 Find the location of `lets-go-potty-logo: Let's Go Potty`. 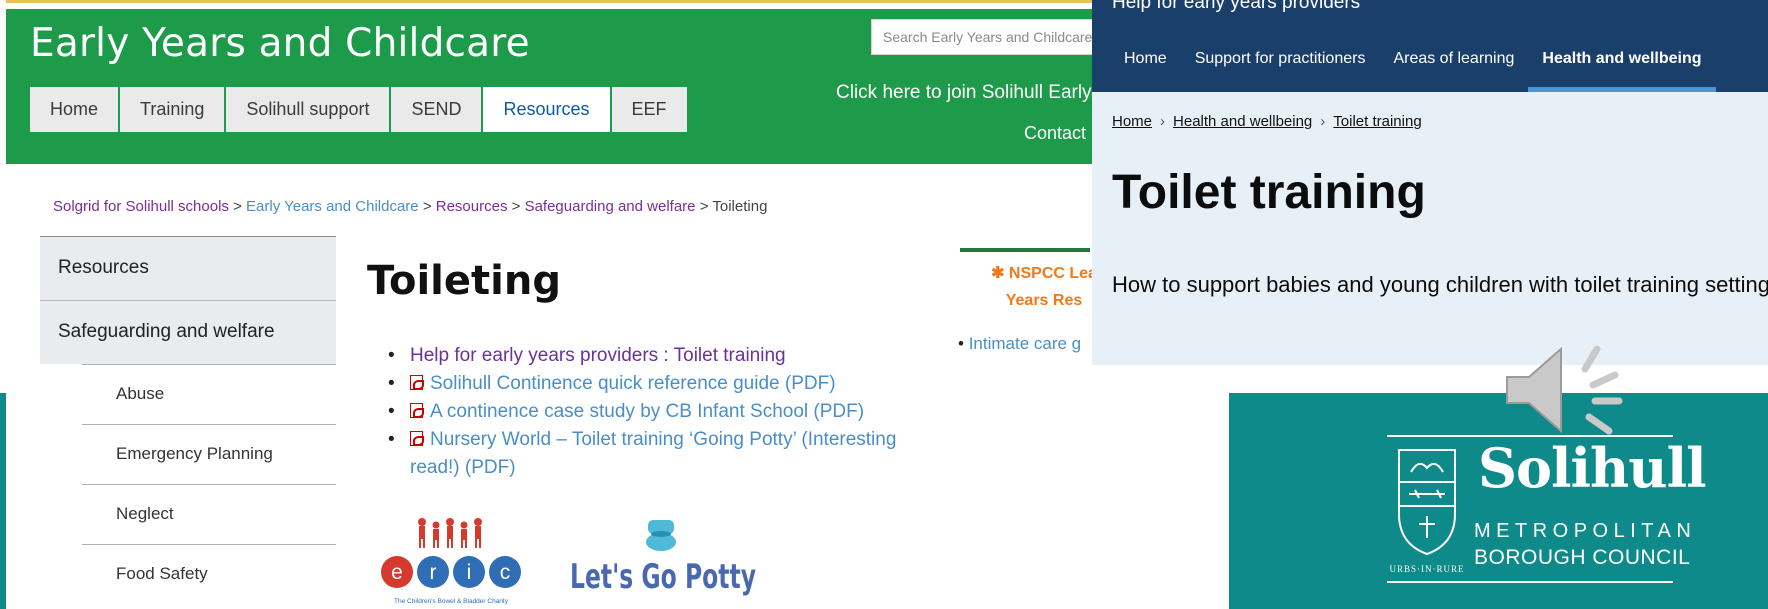

lets-go-potty-logo: Let's Go Potty is located at coordinates (662, 558).